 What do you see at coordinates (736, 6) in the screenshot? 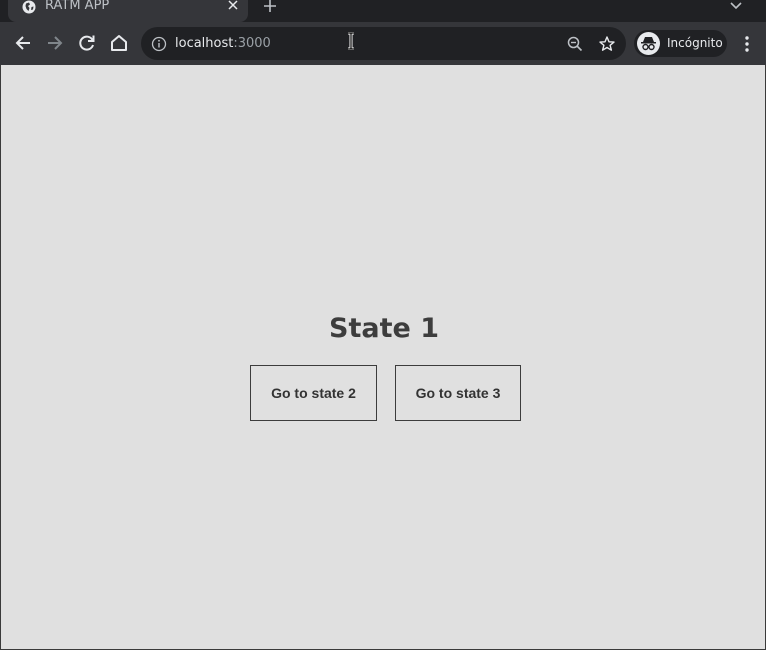
I see `chevron-down-icon` at bounding box center [736, 6].